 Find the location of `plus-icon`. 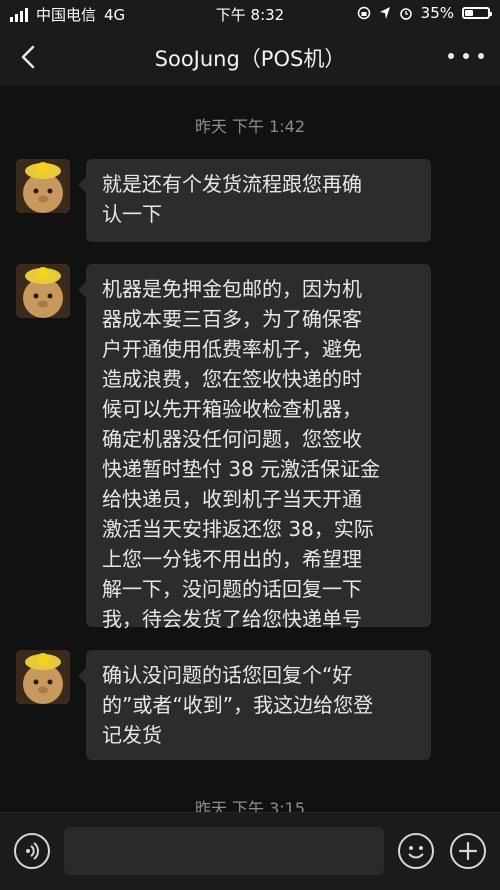

plus-icon is located at coordinates (468, 851).